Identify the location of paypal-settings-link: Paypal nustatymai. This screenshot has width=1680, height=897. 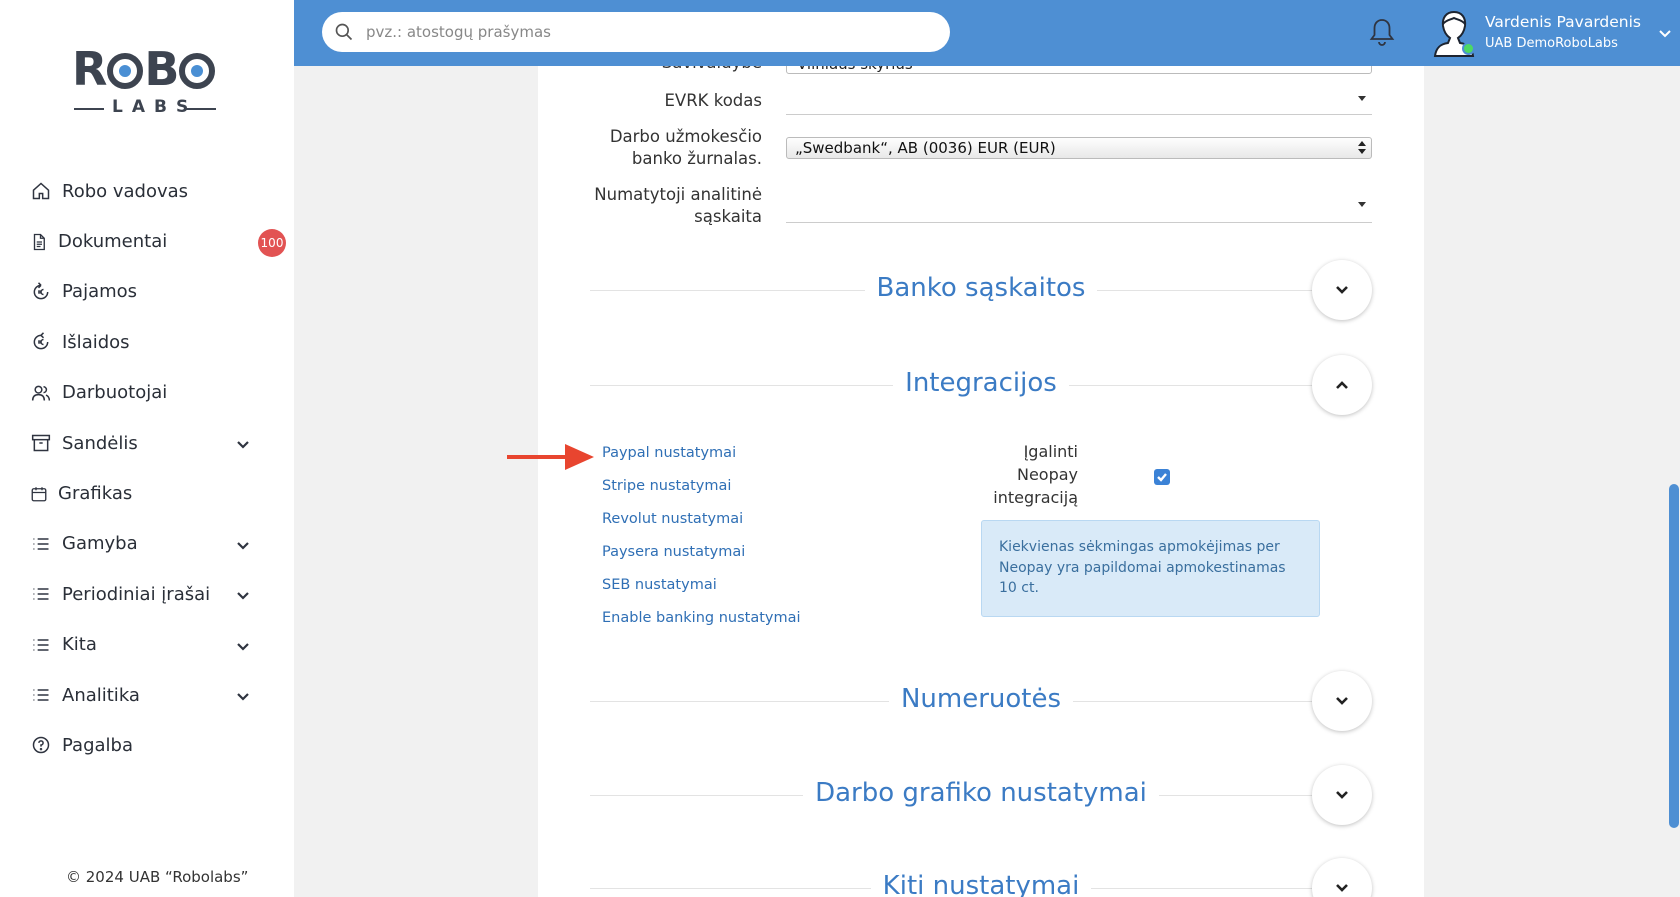
(669, 453).